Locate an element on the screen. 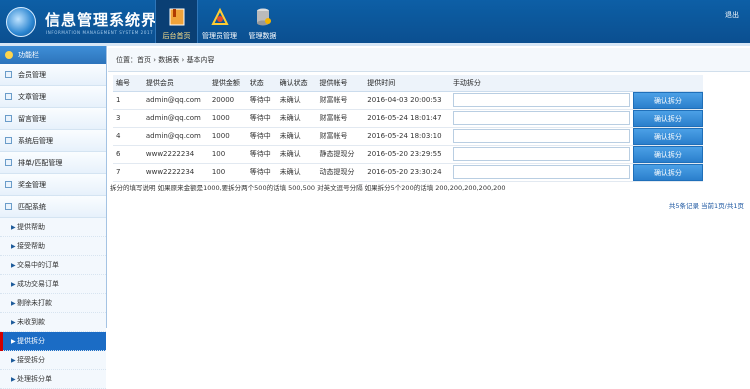 This screenshot has height=389, width=750. menu-match-system: 匹配系统 is located at coordinates (53, 207).